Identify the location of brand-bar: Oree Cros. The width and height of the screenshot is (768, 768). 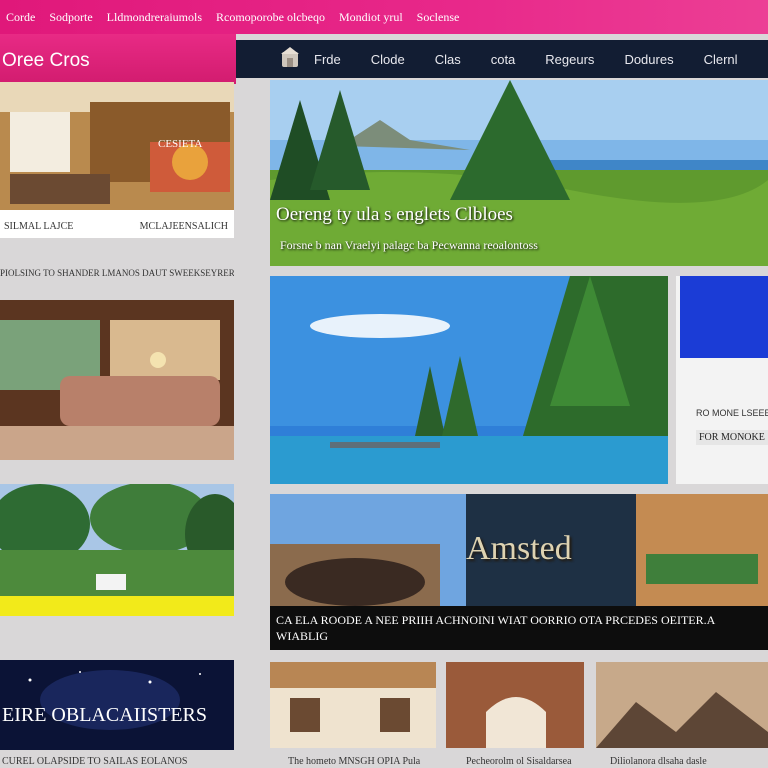
(118, 59).